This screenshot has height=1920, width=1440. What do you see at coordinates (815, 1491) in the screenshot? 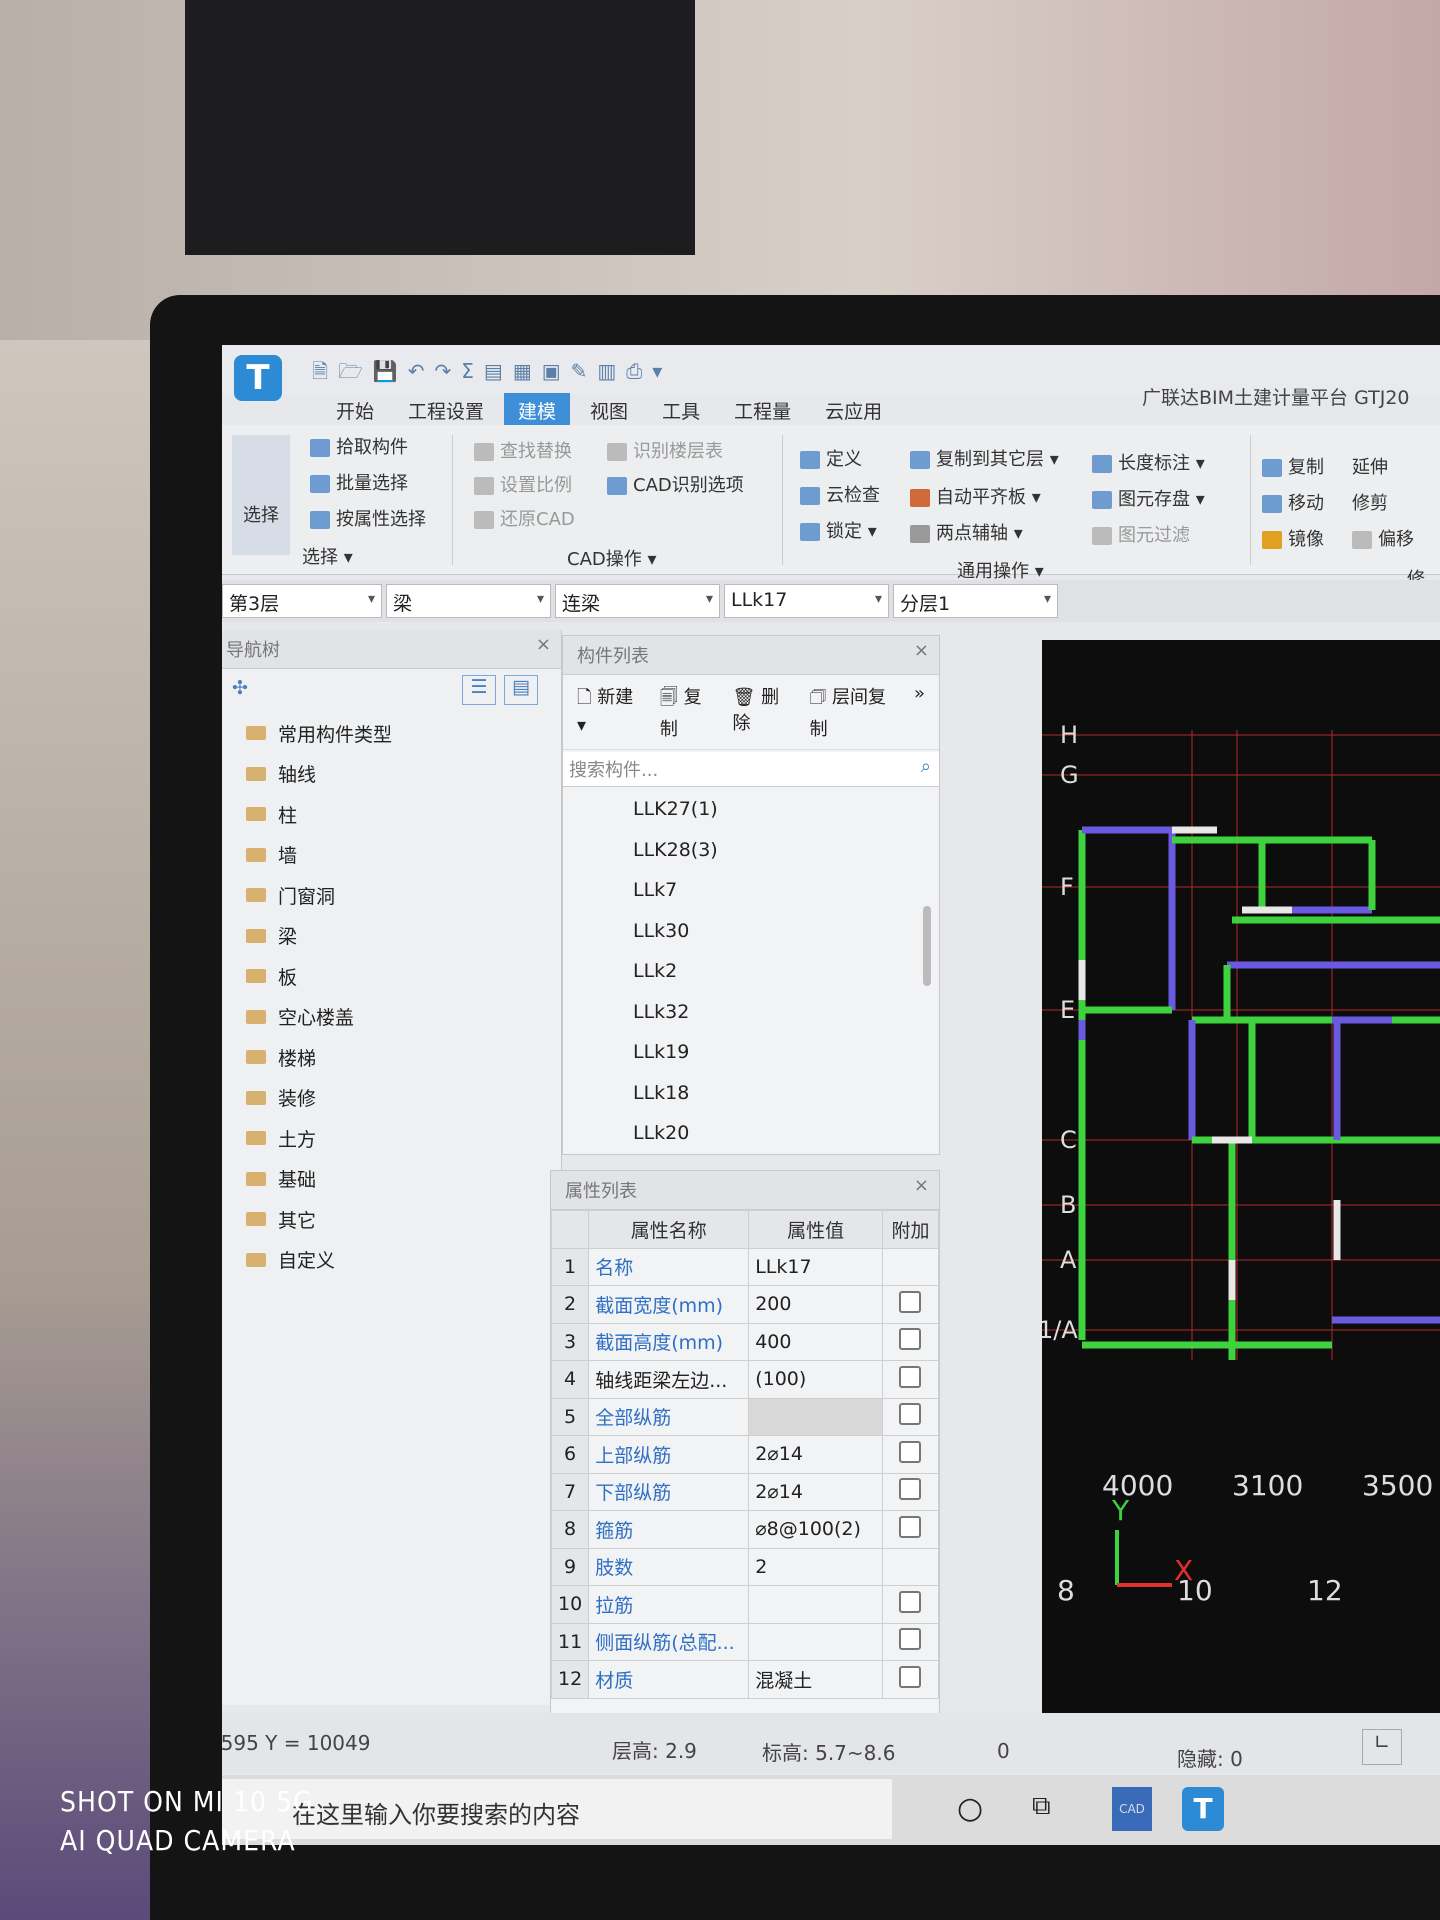
I see `property-value: 2⌀14` at bounding box center [815, 1491].